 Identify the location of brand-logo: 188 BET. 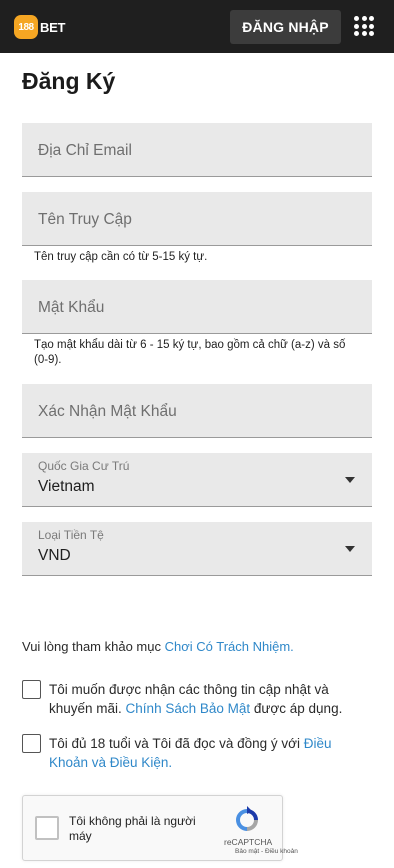
(39, 27).